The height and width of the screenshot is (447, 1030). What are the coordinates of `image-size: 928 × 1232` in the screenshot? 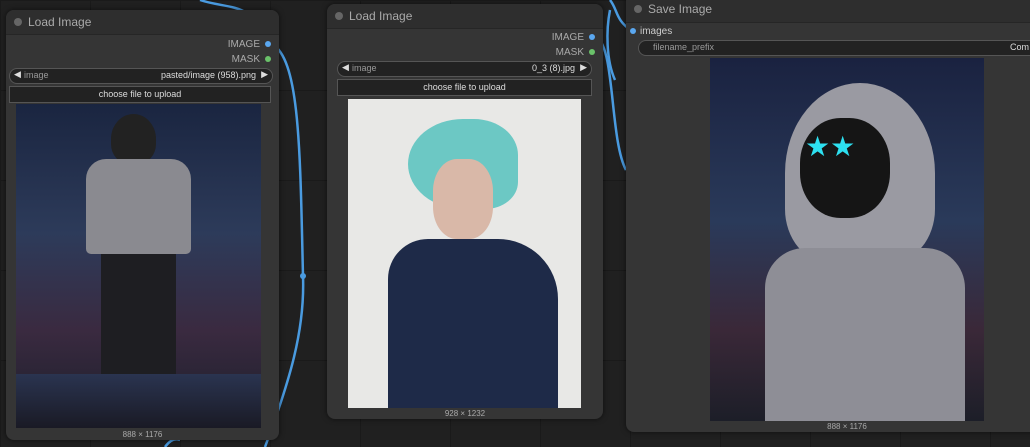 It's located at (465, 413).